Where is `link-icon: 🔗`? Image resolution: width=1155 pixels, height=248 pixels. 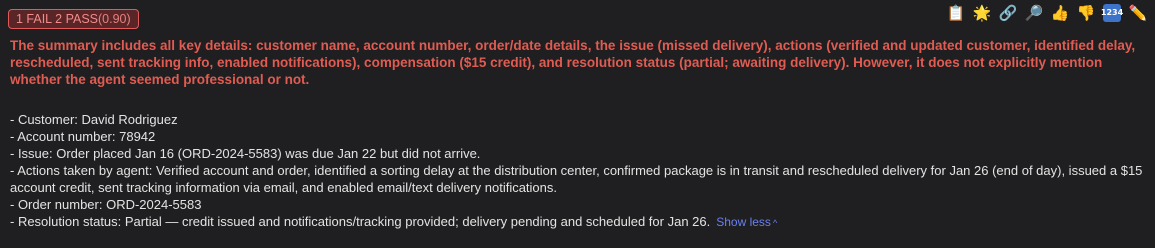 link-icon: 🔗 is located at coordinates (1008, 13).